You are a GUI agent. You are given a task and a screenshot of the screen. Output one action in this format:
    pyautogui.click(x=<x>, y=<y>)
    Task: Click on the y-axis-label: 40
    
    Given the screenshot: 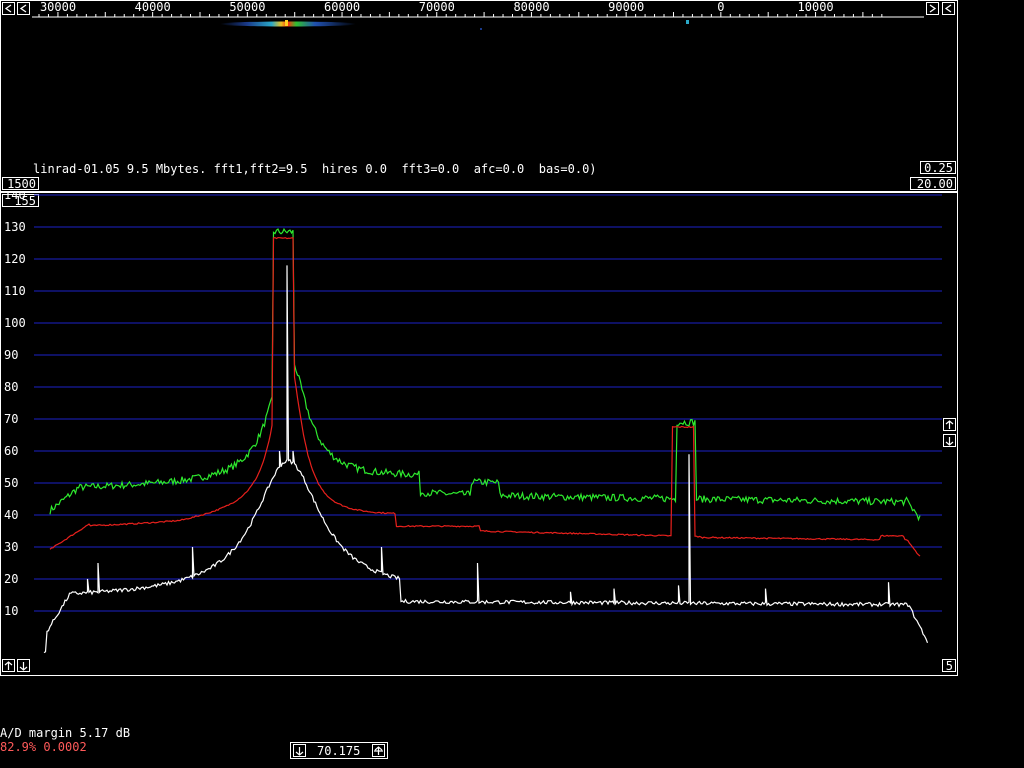 What is the action you would take?
    pyautogui.click(x=11, y=515)
    